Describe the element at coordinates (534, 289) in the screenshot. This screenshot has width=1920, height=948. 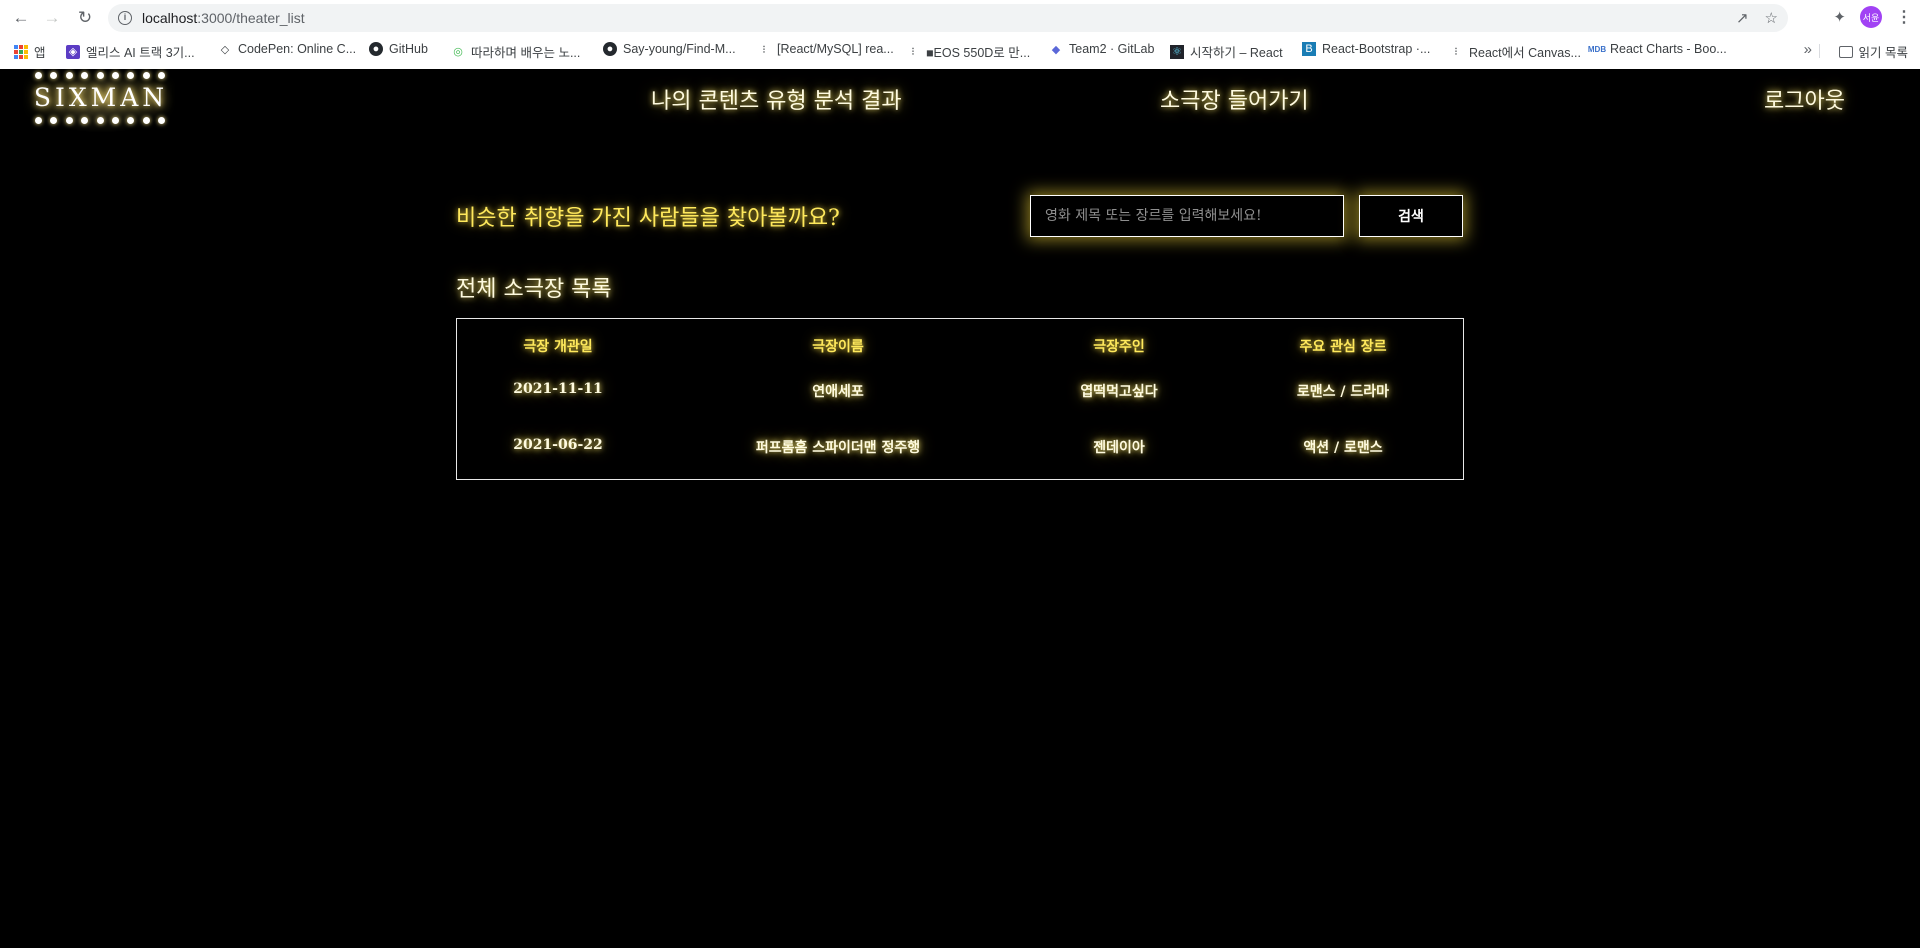
I see `theater-list-title: 전체 소극장 목록` at that location.